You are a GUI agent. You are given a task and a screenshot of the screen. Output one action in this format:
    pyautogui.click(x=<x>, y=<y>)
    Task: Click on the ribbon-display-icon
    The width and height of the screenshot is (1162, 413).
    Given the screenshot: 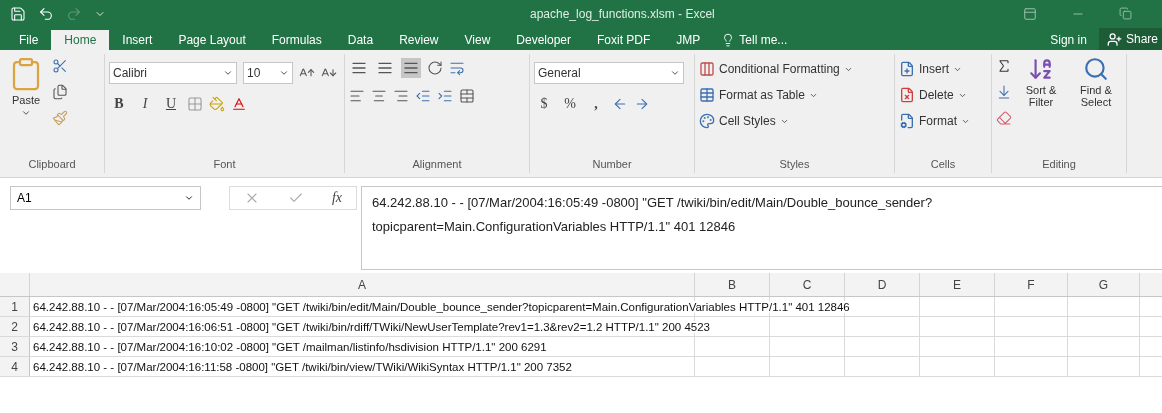 What is the action you would take?
    pyautogui.click(x=1030, y=14)
    